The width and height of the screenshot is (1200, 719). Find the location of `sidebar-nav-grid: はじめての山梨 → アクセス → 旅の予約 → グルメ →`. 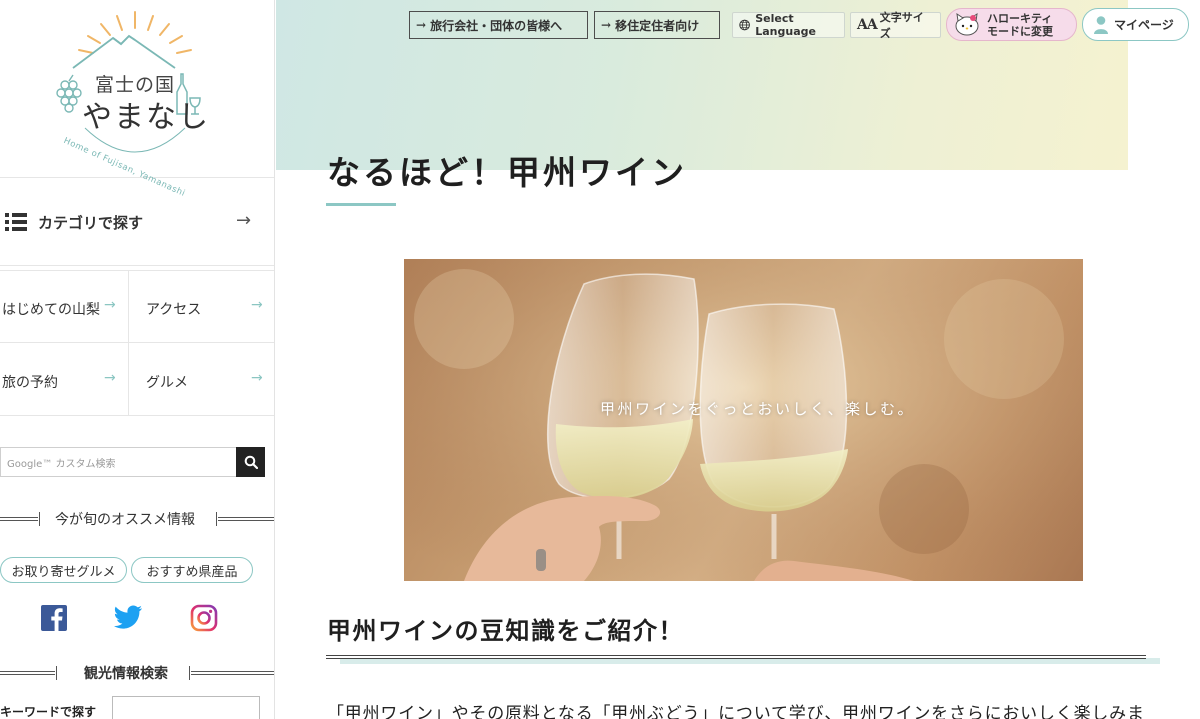

sidebar-nav-grid: はじめての山梨 → アクセス → 旅の予約 → グルメ → is located at coordinates (137, 343).